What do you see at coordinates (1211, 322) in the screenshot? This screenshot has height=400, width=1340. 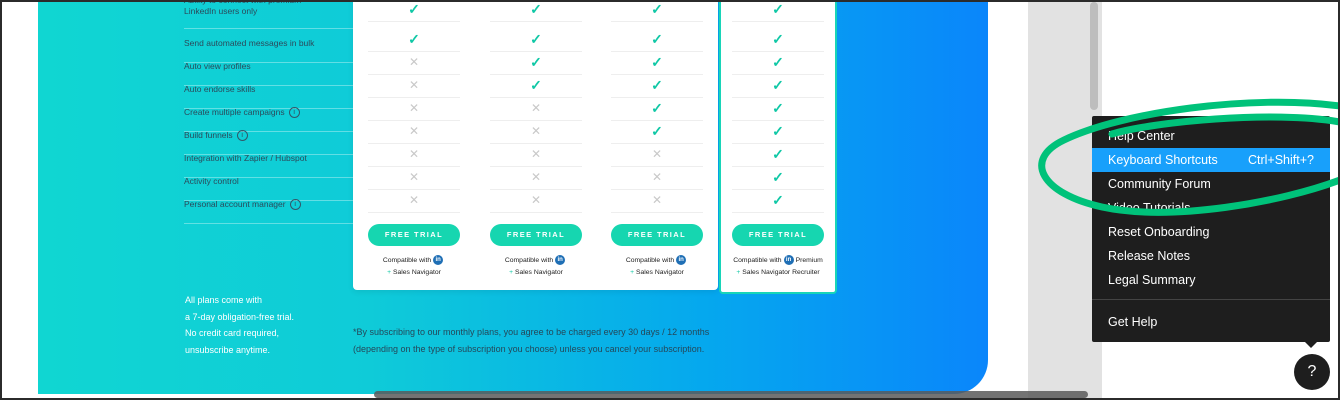 I see `menu-item-get-help: Get Help` at bounding box center [1211, 322].